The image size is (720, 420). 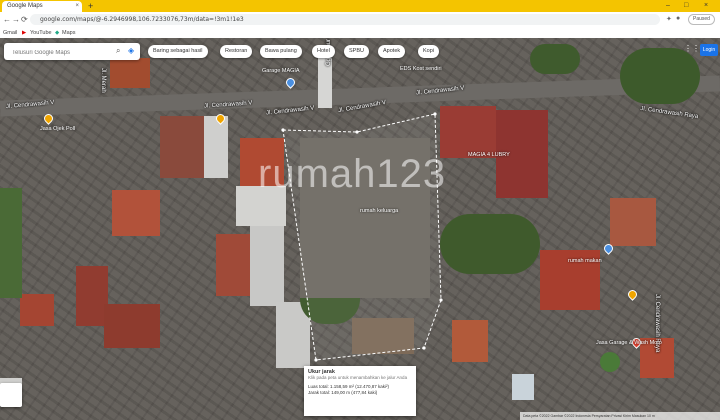 I want to click on search-icon: ⌕, so click(x=118, y=51).